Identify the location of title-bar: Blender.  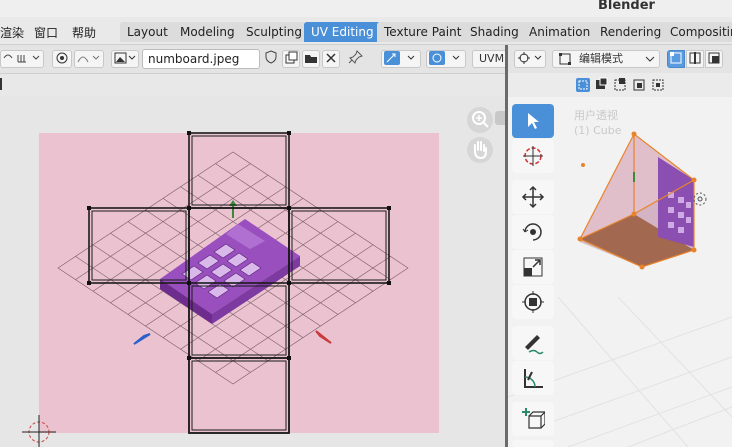
(366, 8).